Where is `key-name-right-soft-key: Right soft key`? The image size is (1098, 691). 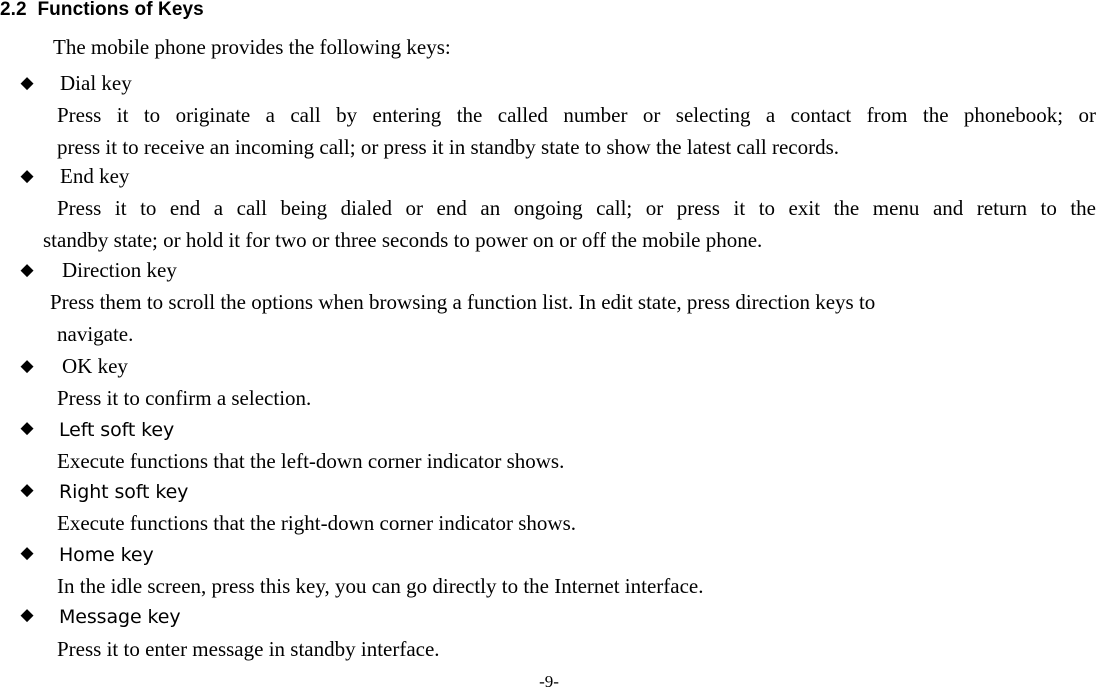
key-name-right-soft-key: Right soft key is located at coordinates (124, 492).